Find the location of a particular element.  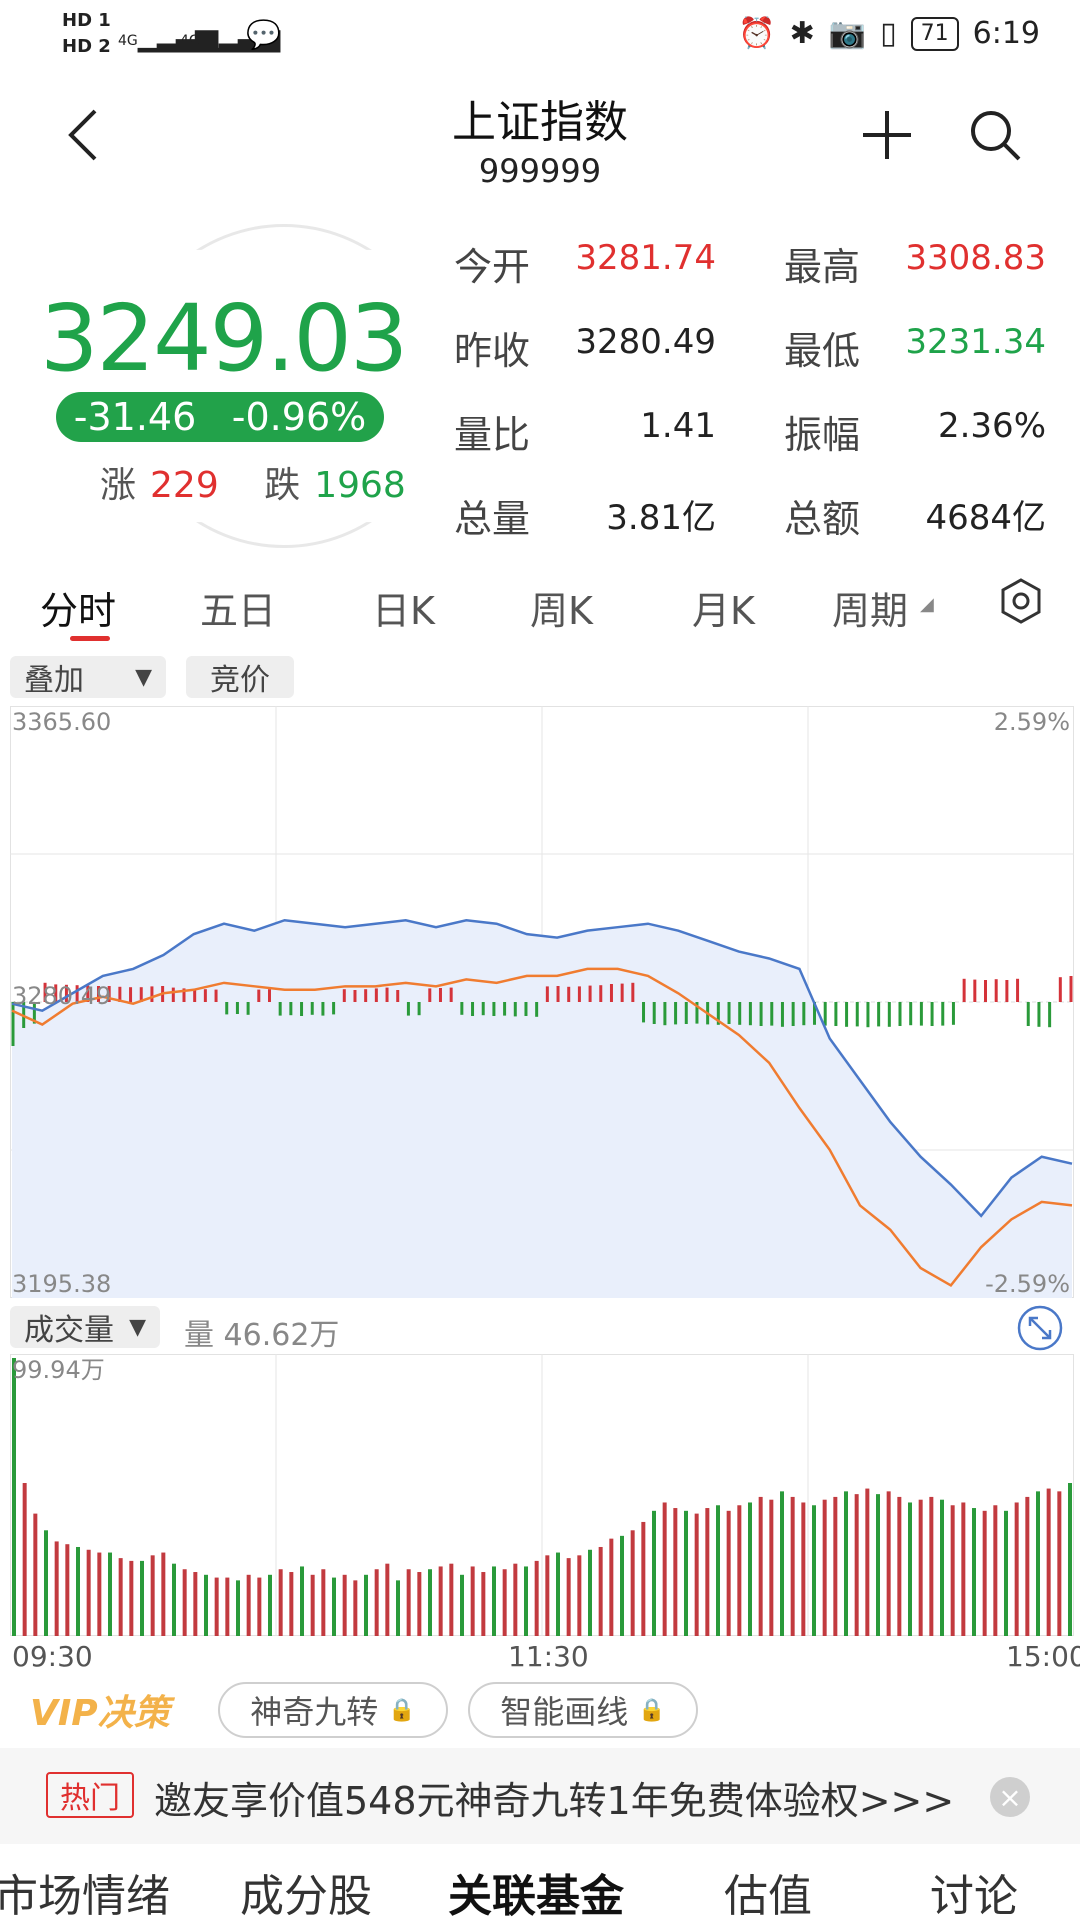

auction-chip: 竞价 is located at coordinates (240, 677).